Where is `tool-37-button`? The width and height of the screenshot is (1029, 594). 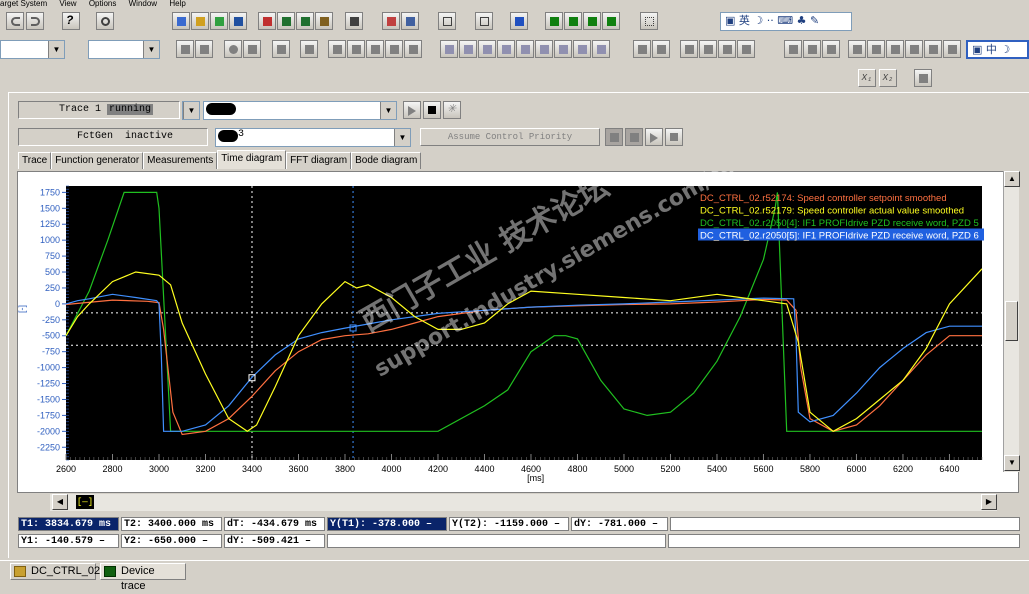
tool-37-button is located at coordinates (544, 49).